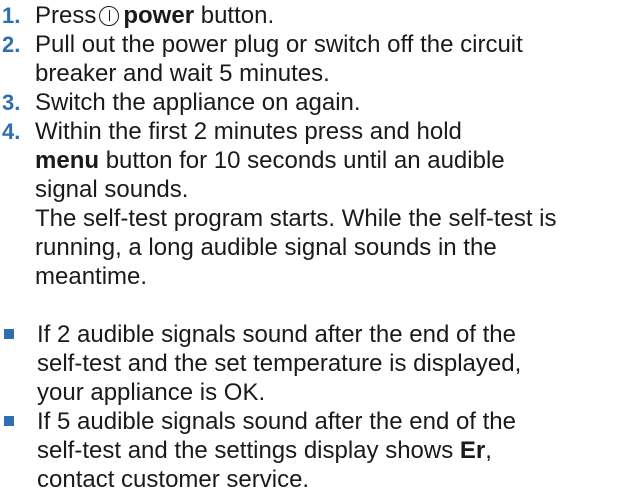 The width and height of the screenshot is (641, 495). What do you see at coordinates (11, 102) in the screenshot?
I see `step-number: 3.` at bounding box center [11, 102].